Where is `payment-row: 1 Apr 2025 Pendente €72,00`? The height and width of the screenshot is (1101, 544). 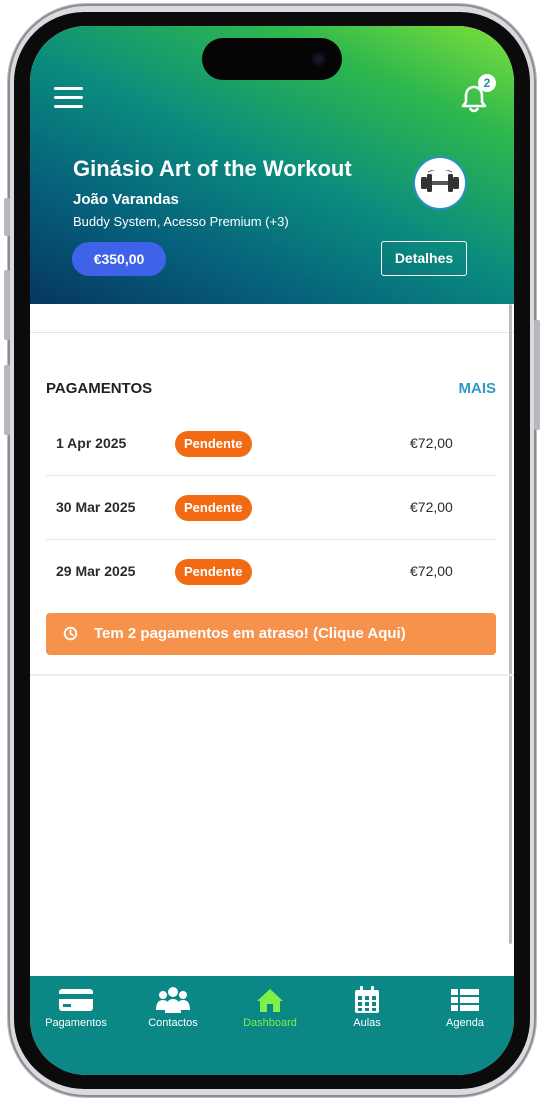 payment-row: 1 Apr 2025 Pendente €72,00 is located at coordinates (271, 444).